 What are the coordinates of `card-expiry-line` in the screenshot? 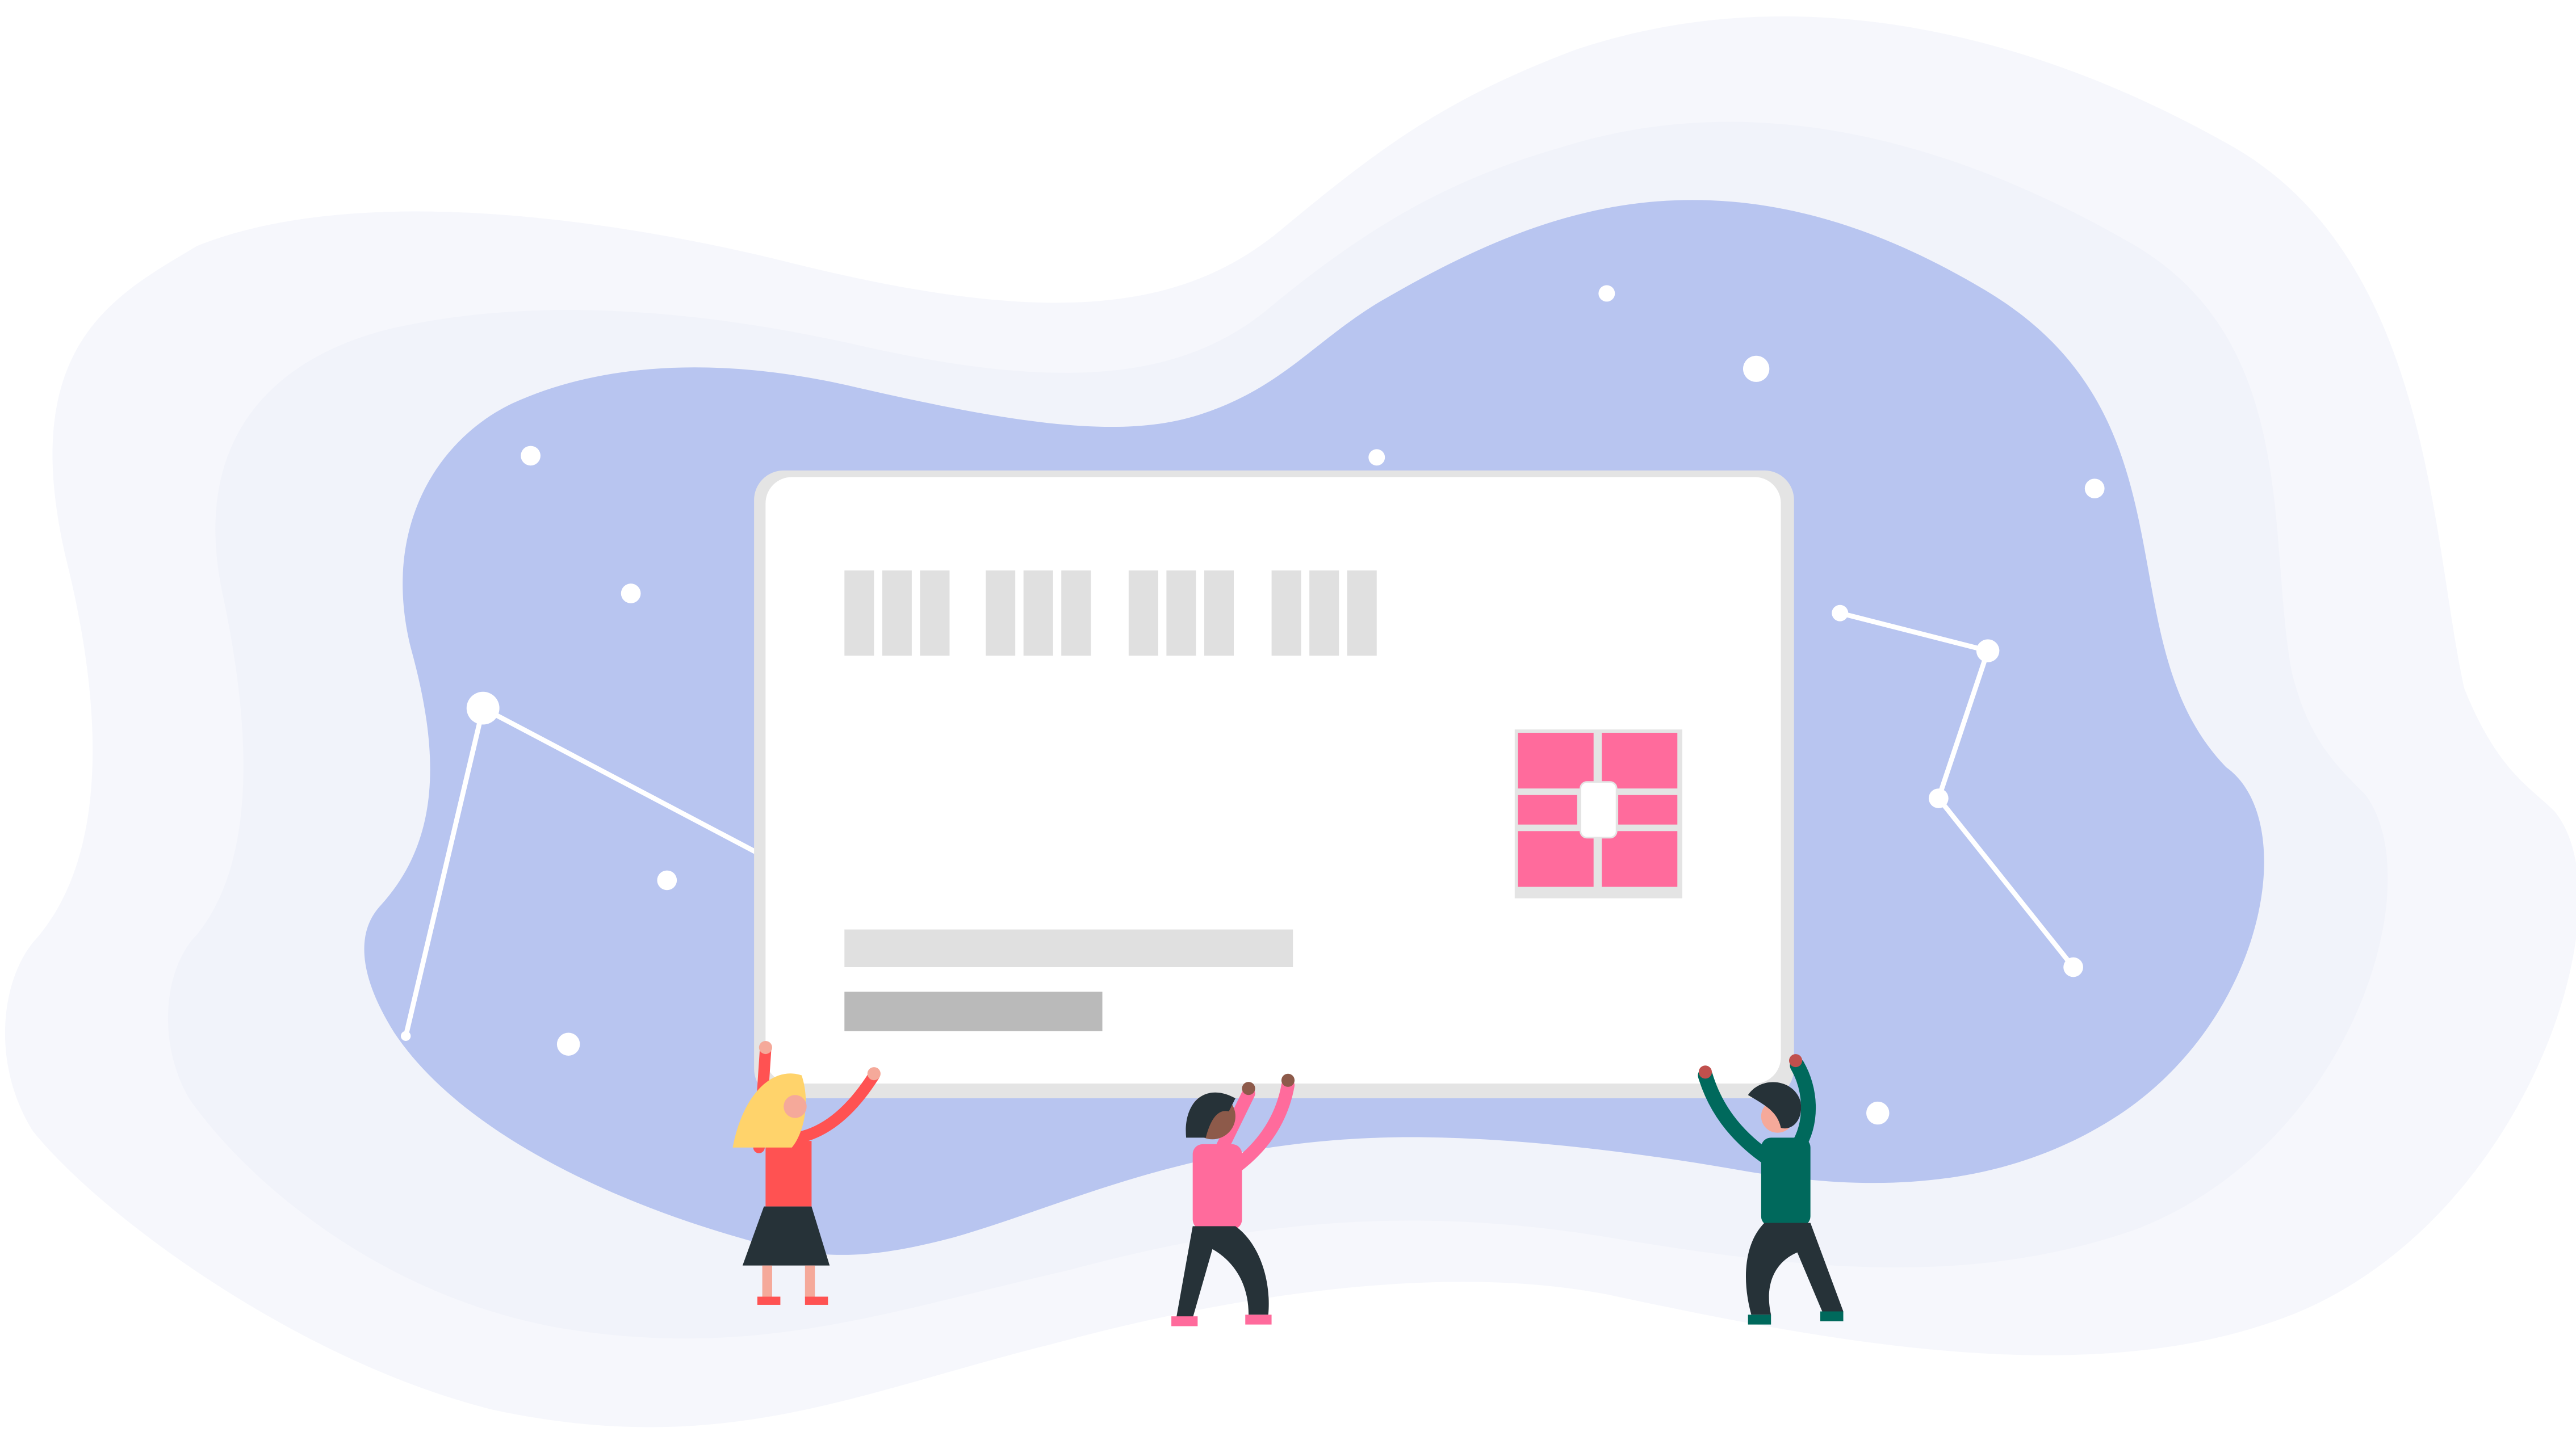 It's located at (973, 1012).